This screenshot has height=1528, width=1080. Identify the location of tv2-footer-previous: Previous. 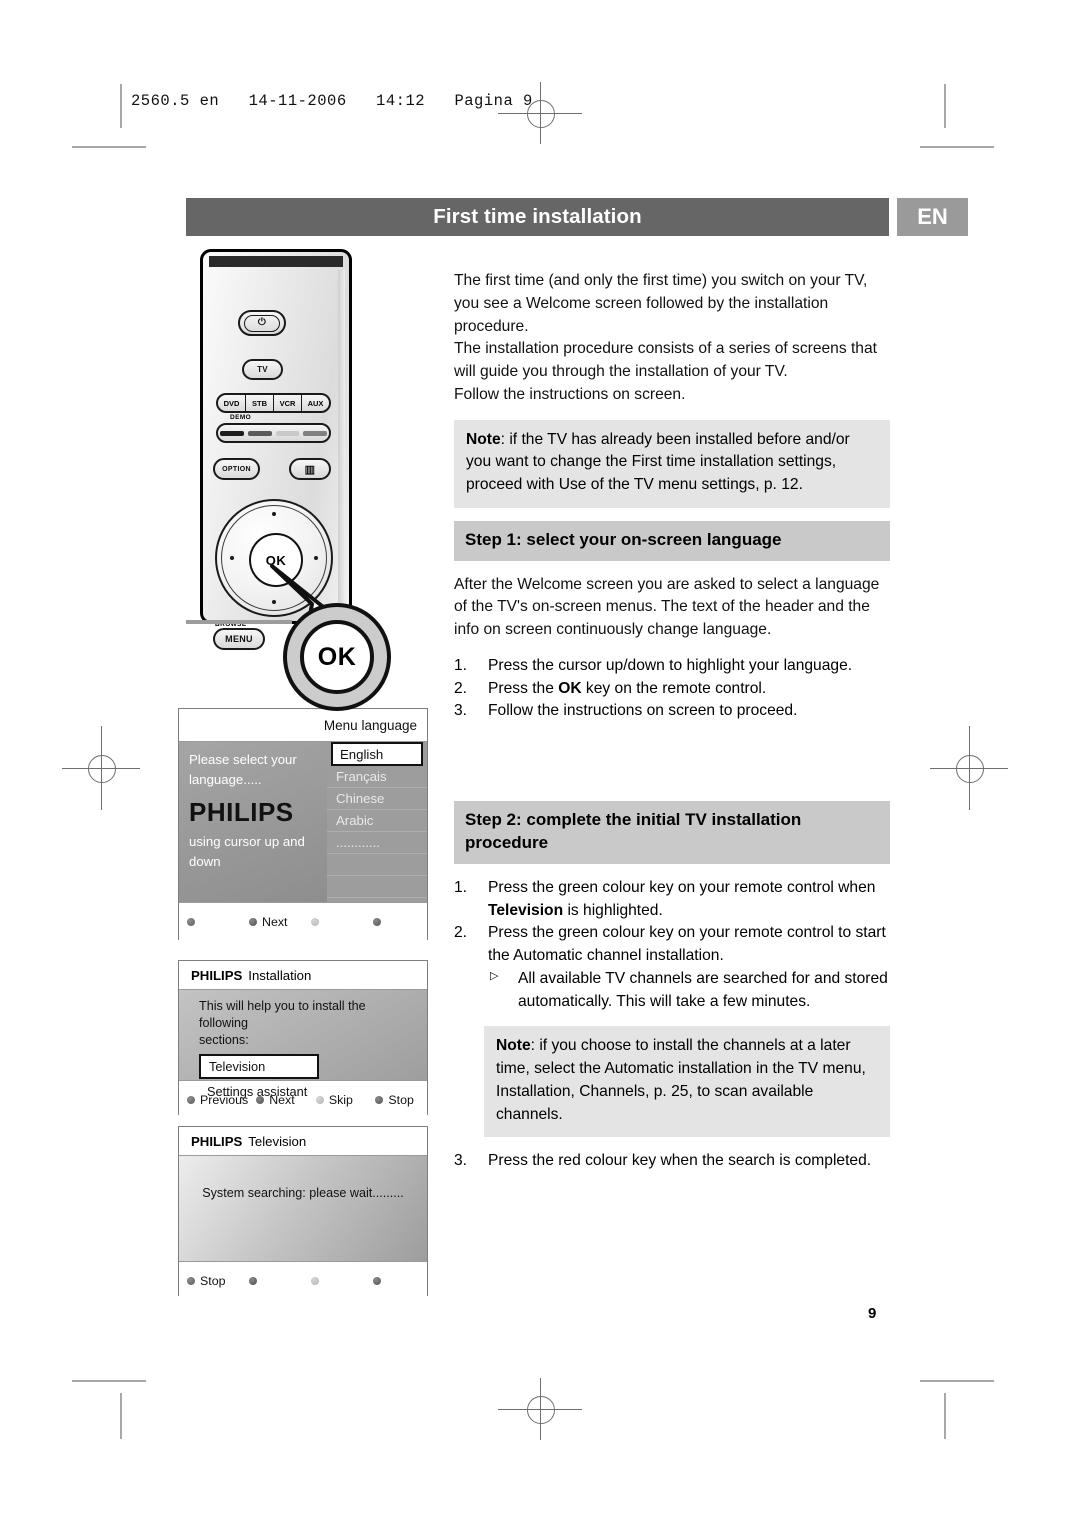
(213, 1100).